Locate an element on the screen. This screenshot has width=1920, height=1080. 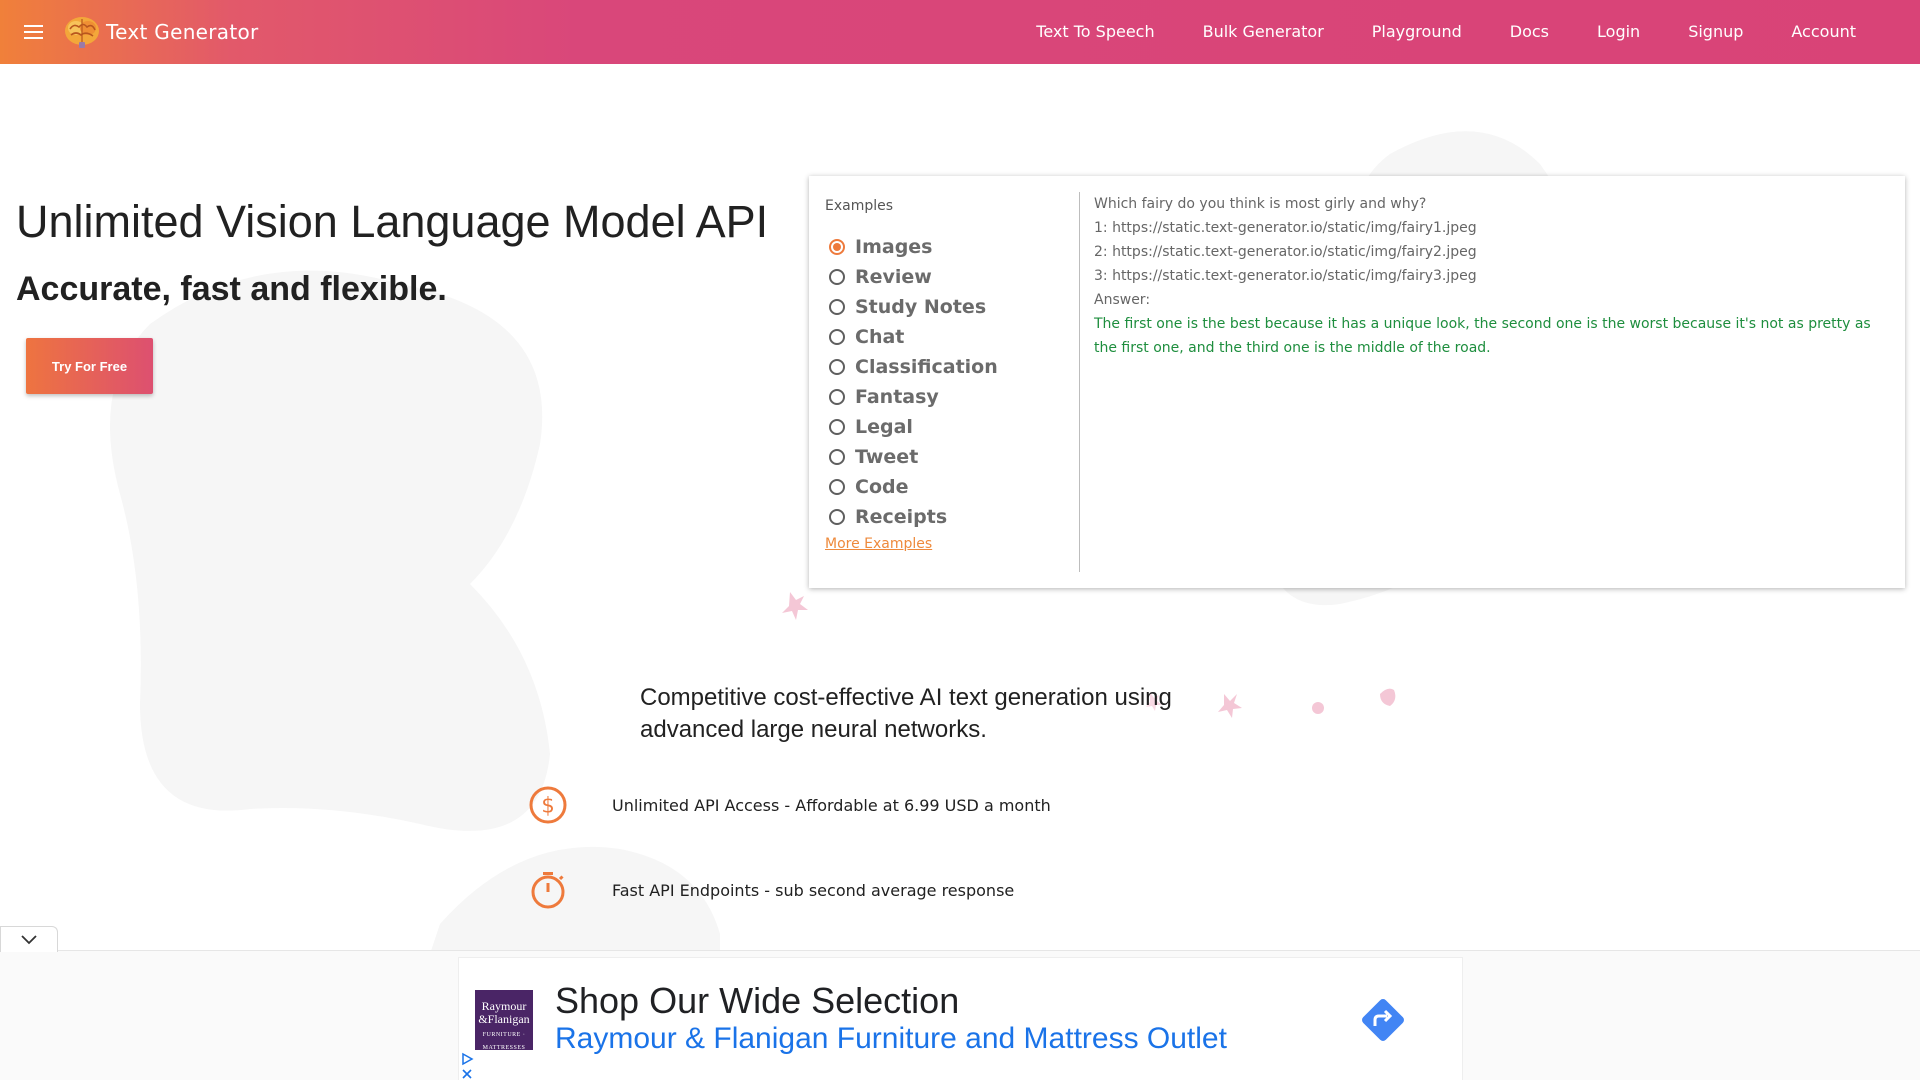
examples-heading: Examples is located at coordinates (859, 206).